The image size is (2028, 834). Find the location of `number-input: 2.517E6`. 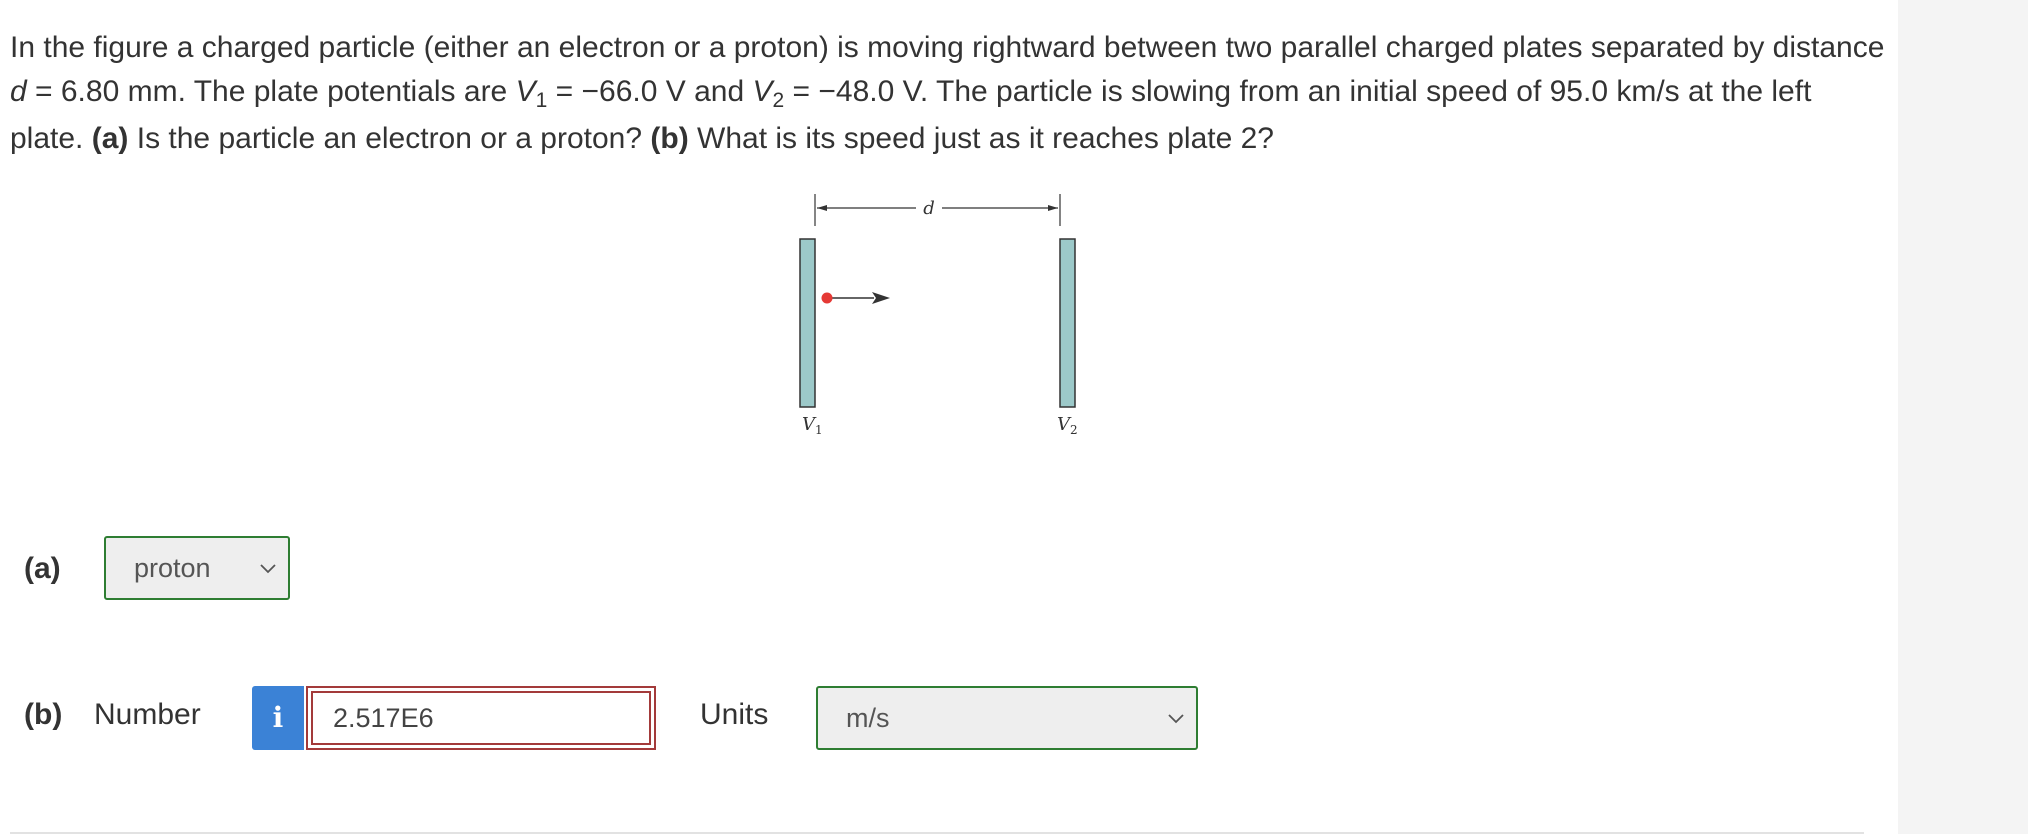

number-input: 2.517E6 is located at coordinates (481, 718).